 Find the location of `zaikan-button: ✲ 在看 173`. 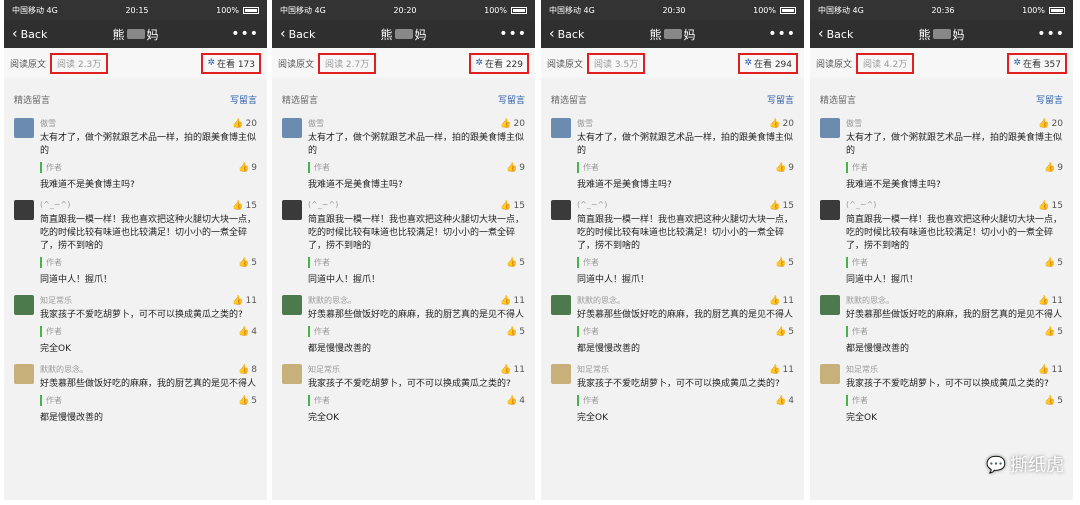

zaikan-button: ✲ 在看 173 is located at coordinates (231, 63).